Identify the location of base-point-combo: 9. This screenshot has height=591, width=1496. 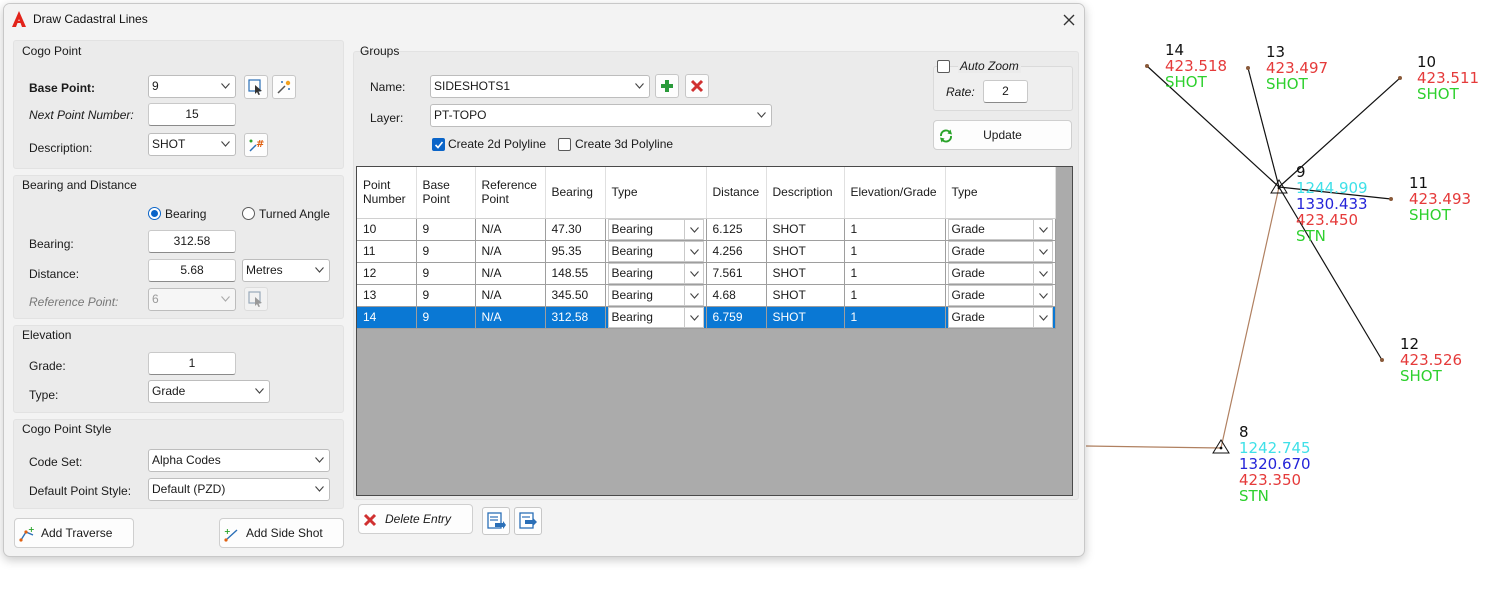
(192, 86).